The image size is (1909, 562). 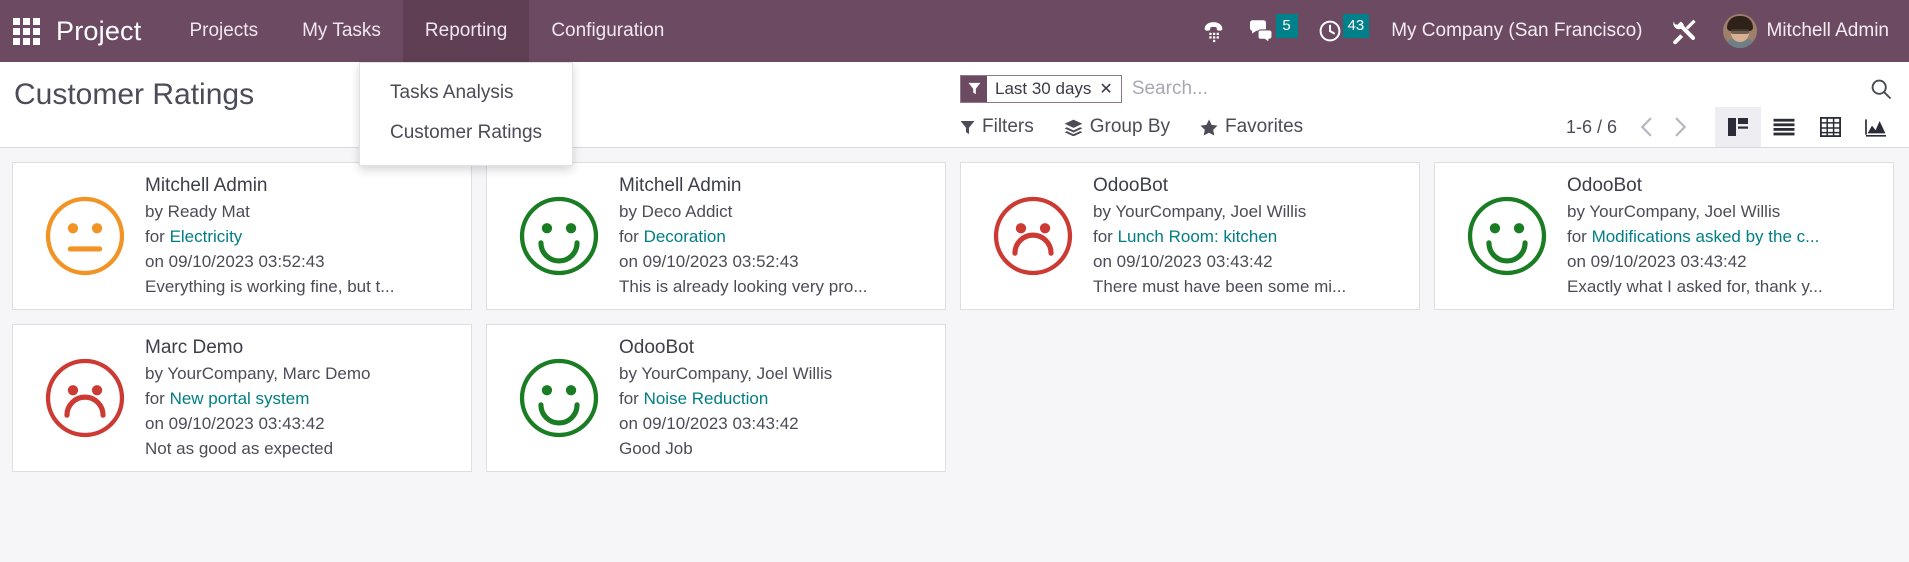 I want to click on resource-link: New portal system, so click(x=240, y=398).